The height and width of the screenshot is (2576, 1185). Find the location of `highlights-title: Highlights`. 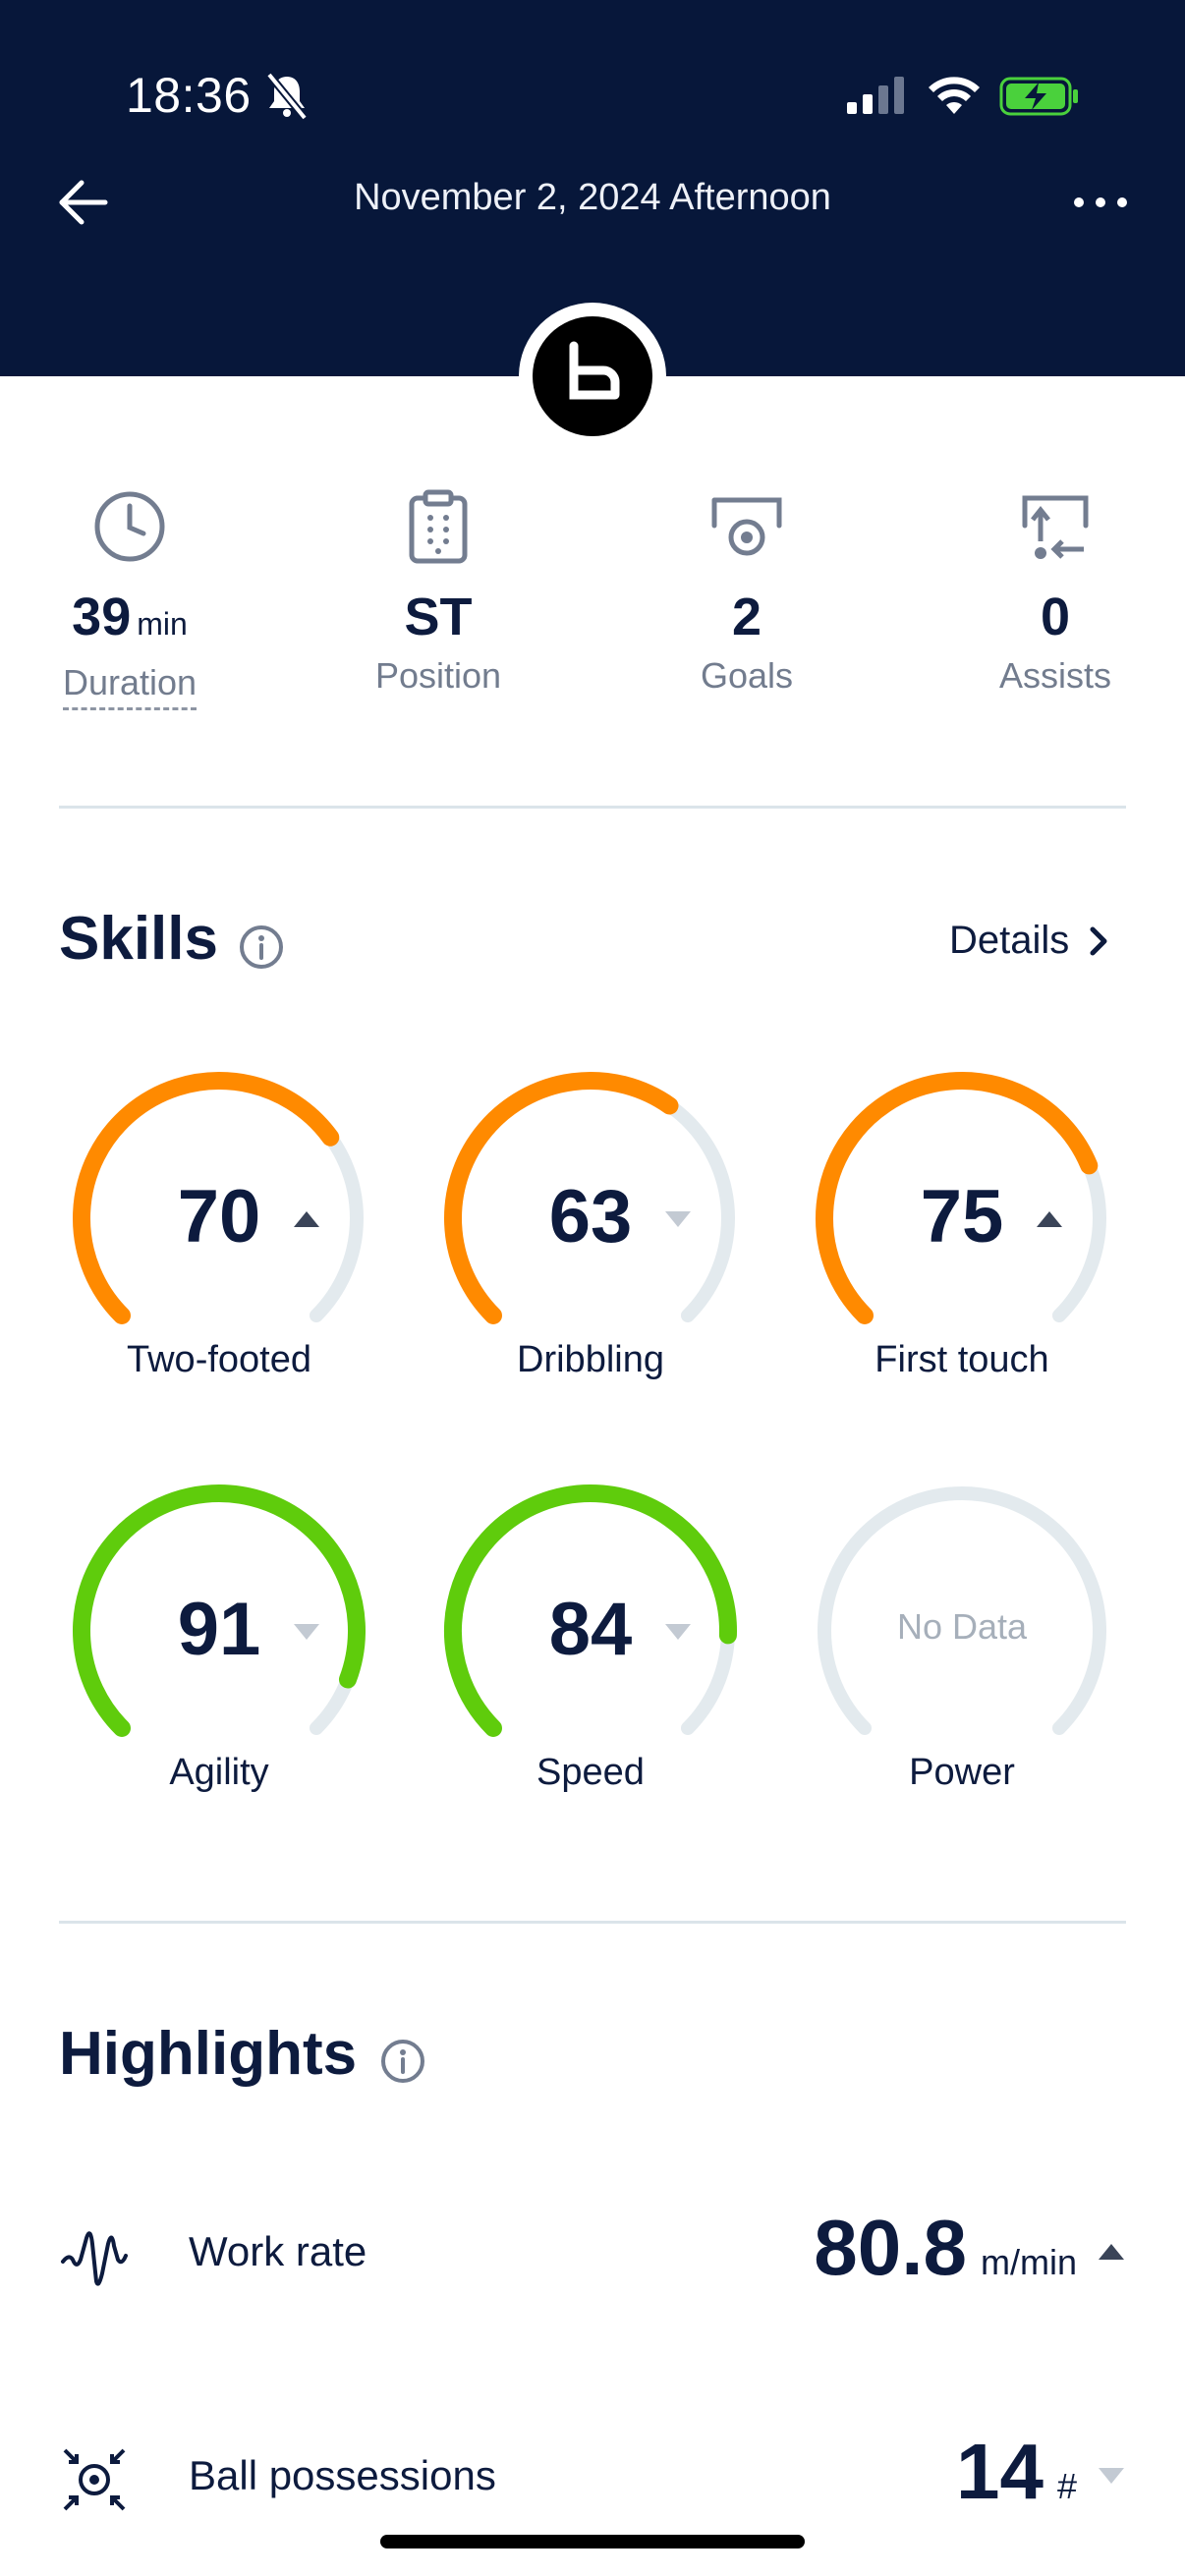

highlights-title: Highlights is located at coordinates (209, 2054).